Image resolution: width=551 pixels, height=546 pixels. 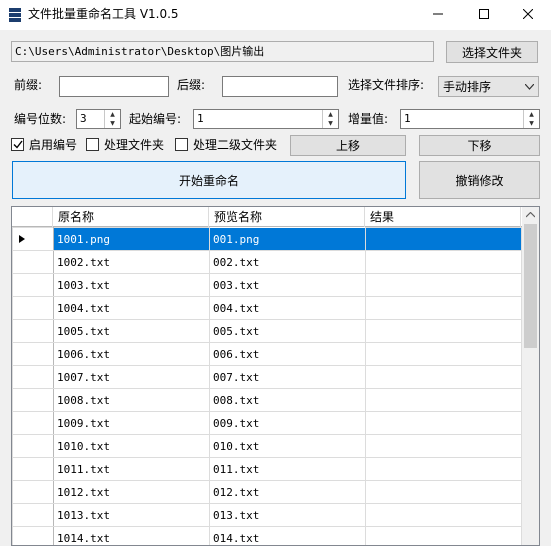 I want to click on increment-stepper-arrows: ▲ ▼, so click(x=531, y=119).